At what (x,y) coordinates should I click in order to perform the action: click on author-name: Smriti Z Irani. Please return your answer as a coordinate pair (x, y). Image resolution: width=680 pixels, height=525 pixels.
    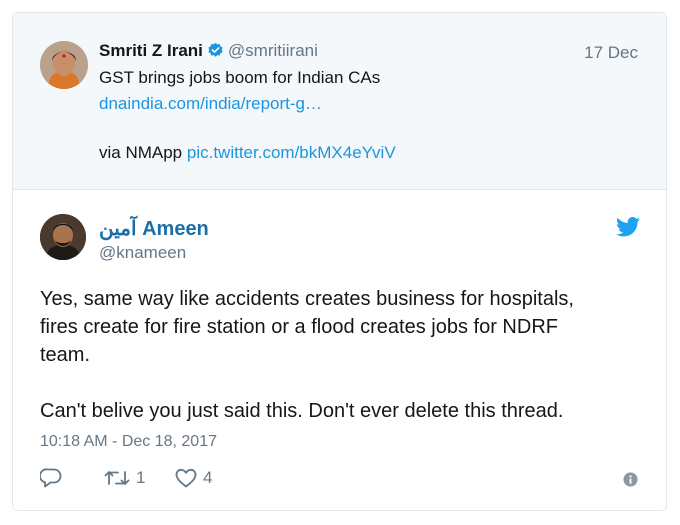
    Looking at the image, I should click on (151, 50).